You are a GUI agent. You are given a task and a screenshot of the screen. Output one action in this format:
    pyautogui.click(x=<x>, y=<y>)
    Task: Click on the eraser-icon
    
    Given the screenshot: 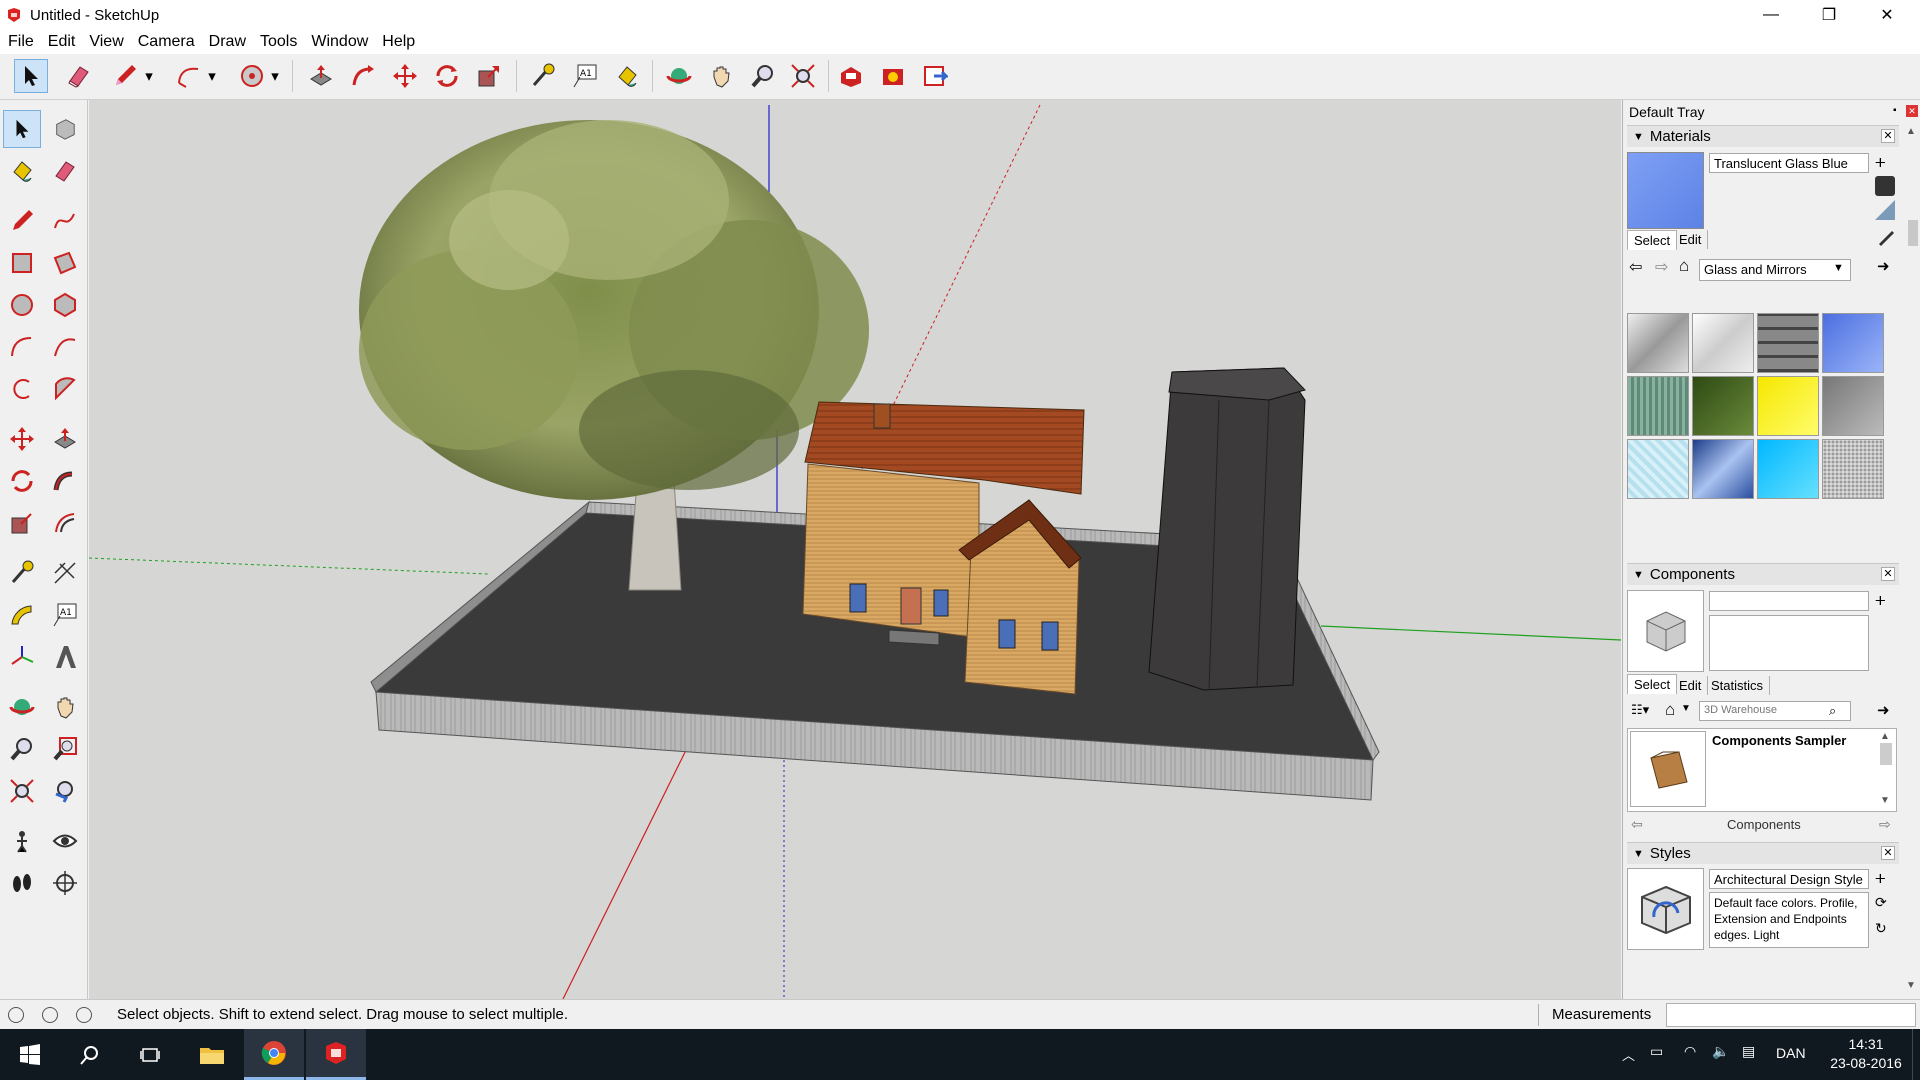 What is the action you would take?
    pyautogui.click(x=65, y=171)
    